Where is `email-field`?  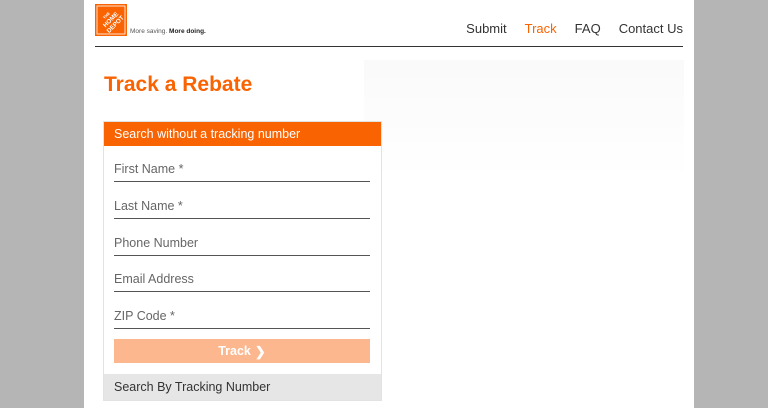 email-field is located at coordinates (242, 279).